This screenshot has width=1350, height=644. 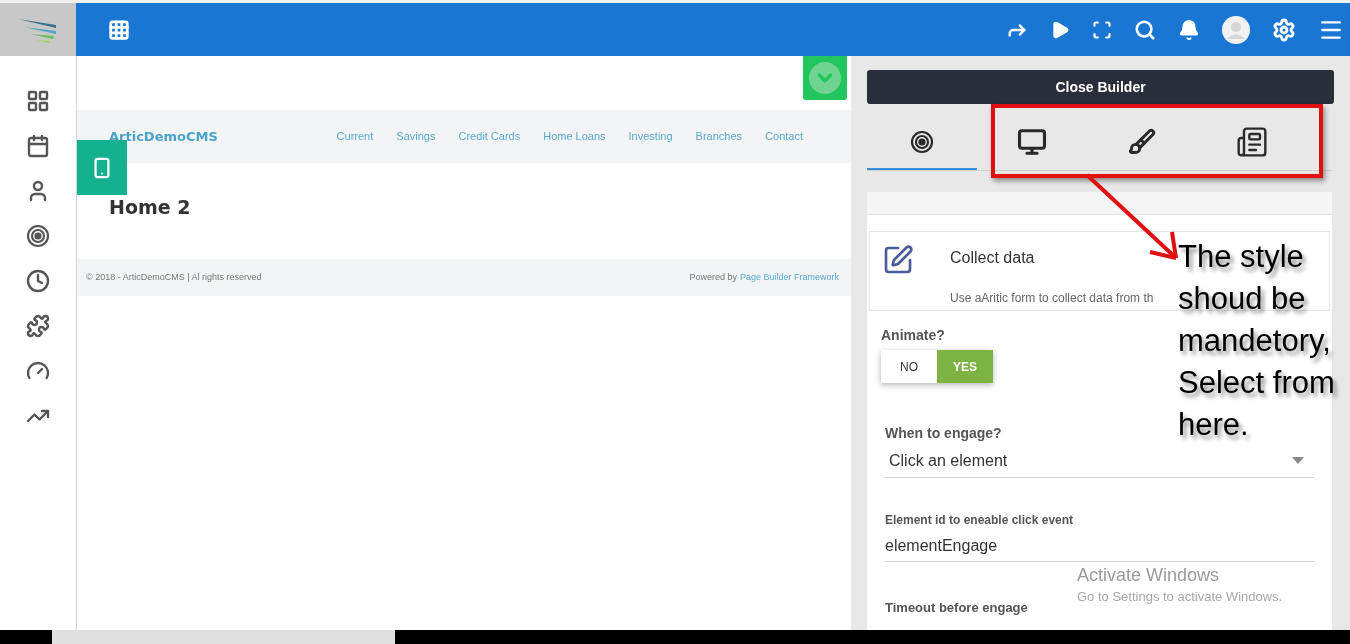 I want to click on calendar-icon, so click(x=38, y=146).